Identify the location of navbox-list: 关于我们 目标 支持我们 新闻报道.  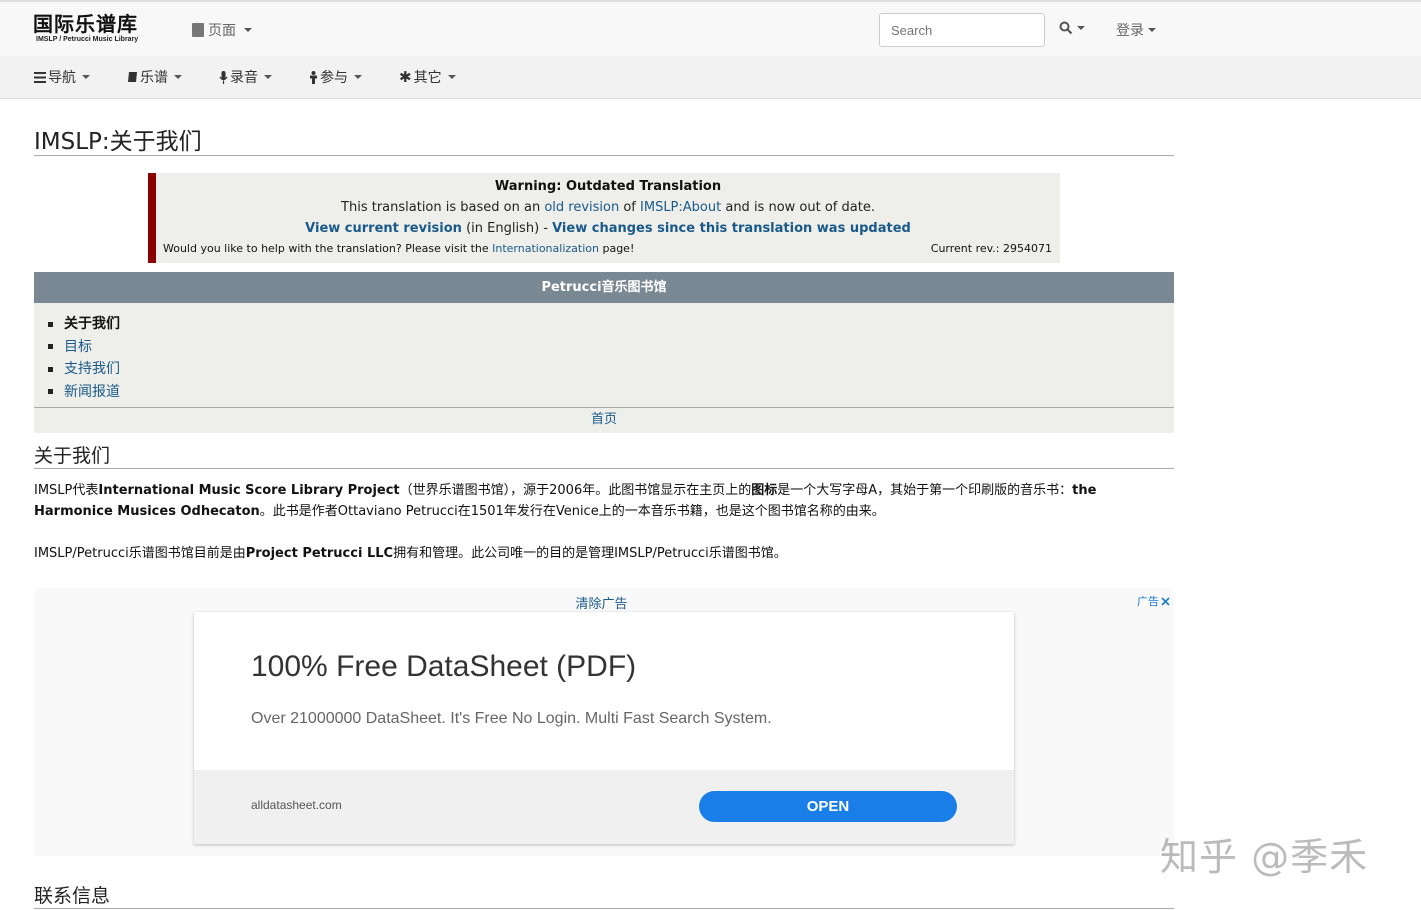
(84, 358).